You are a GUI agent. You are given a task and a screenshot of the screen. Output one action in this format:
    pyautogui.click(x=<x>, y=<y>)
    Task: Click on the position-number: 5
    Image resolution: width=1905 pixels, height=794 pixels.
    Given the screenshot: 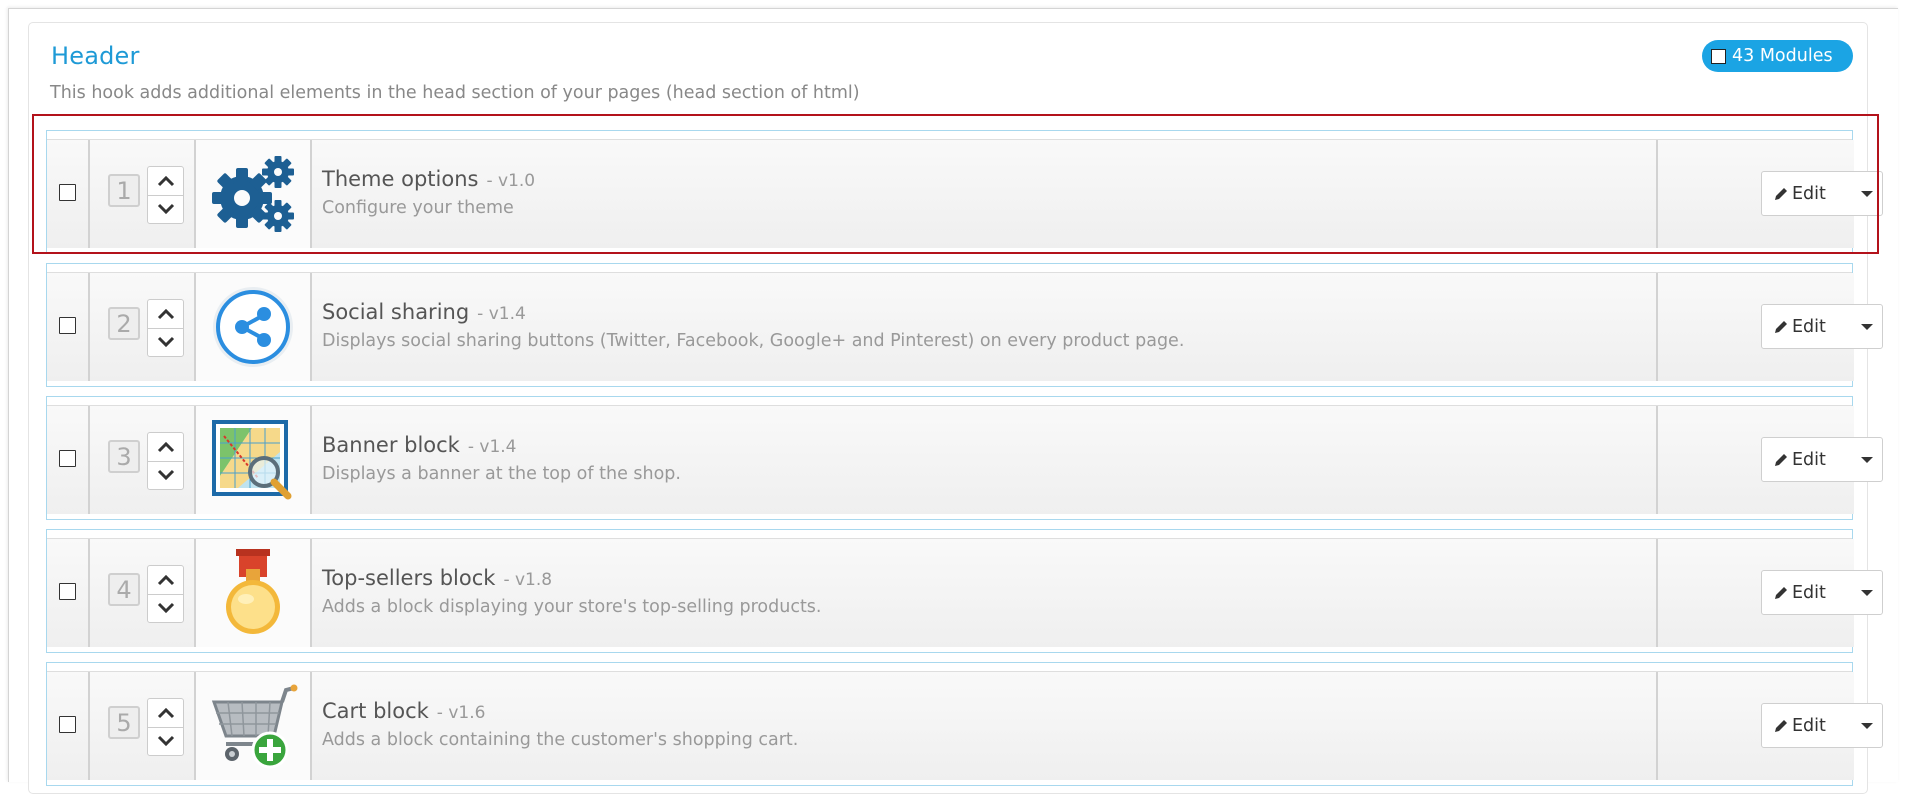 What is the action you would take?
    pyautogui.click(x=124, y=722)
    